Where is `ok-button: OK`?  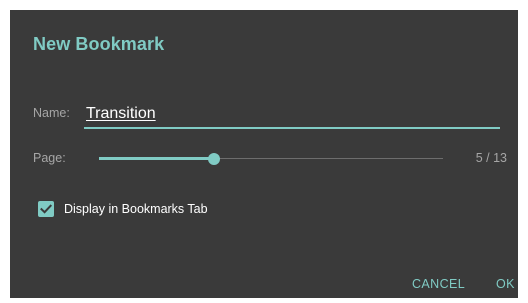 ok-button: OK is located at coordinates (505, 284).